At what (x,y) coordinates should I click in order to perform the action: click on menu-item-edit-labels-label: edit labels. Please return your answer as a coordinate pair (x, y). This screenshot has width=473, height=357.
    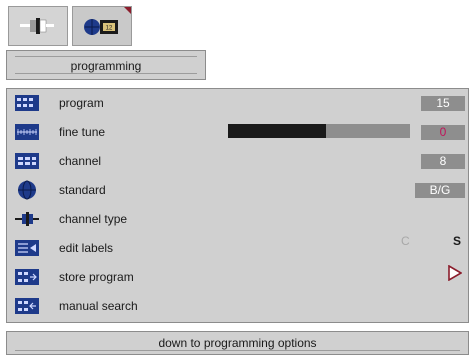
    Looking at the image, I should click on (86, 248).